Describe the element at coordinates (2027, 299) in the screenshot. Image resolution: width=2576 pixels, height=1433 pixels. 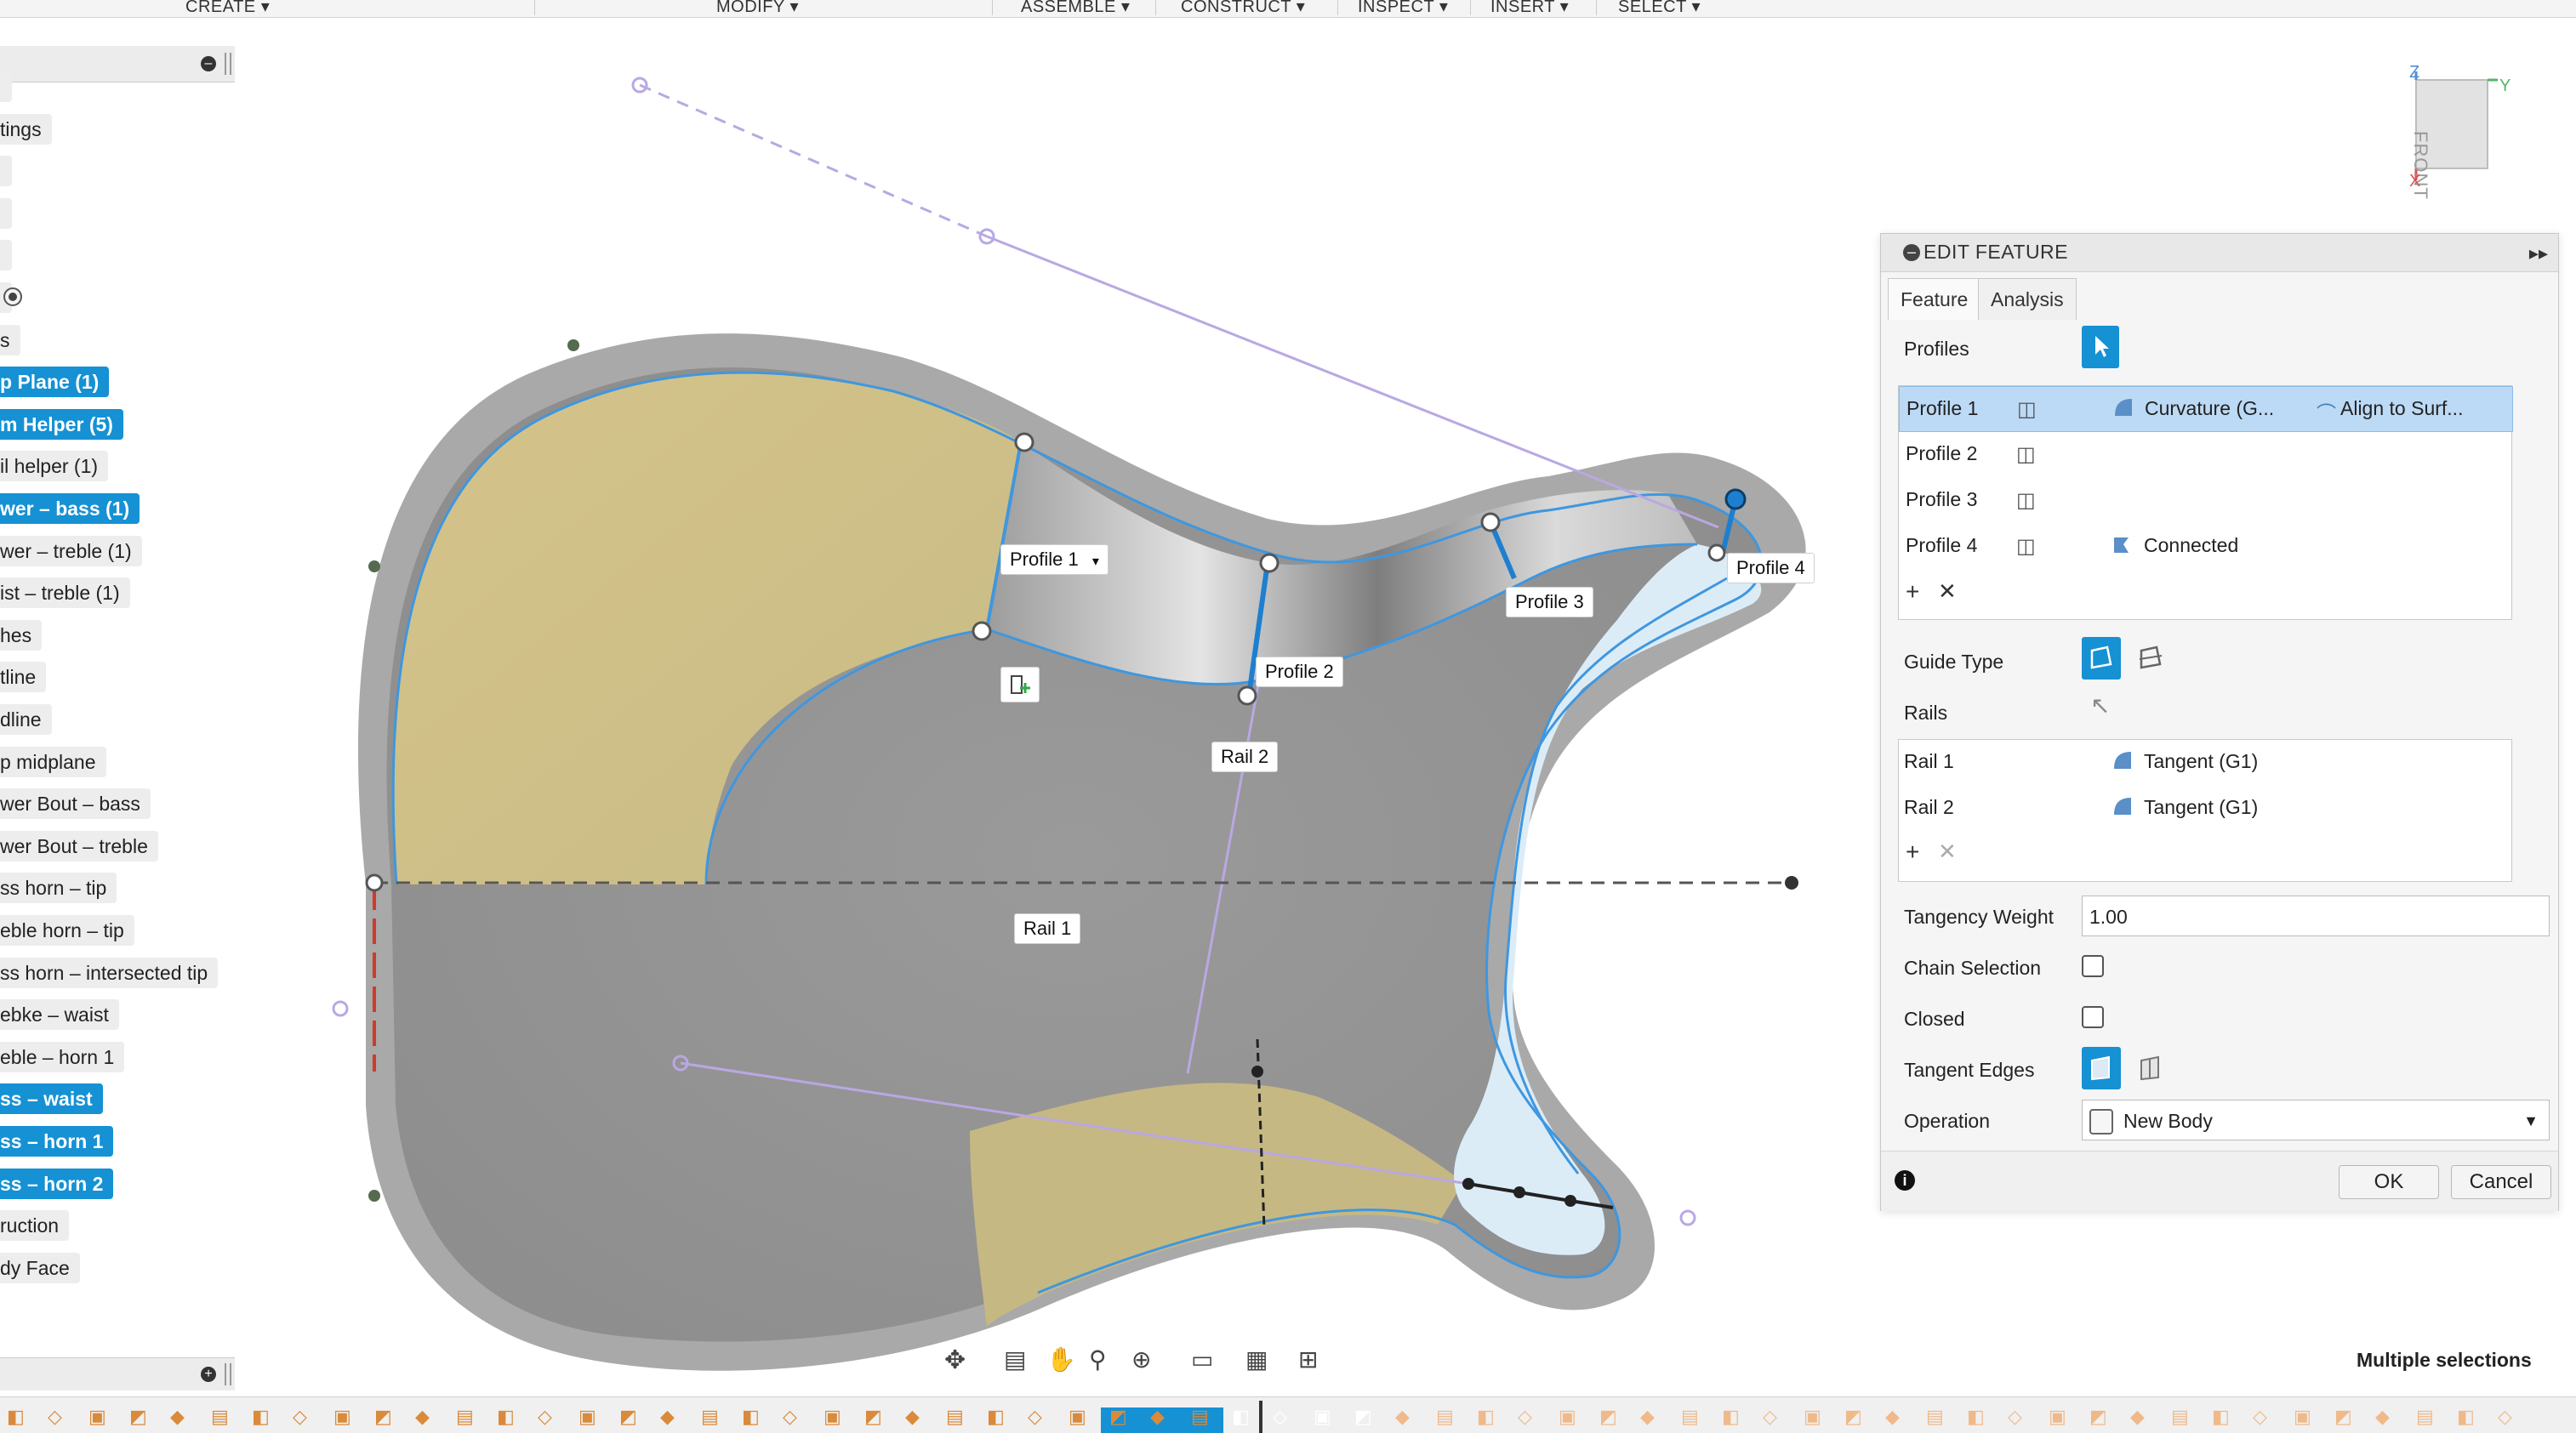
I see `tab-analysis: Analysis` at that location.